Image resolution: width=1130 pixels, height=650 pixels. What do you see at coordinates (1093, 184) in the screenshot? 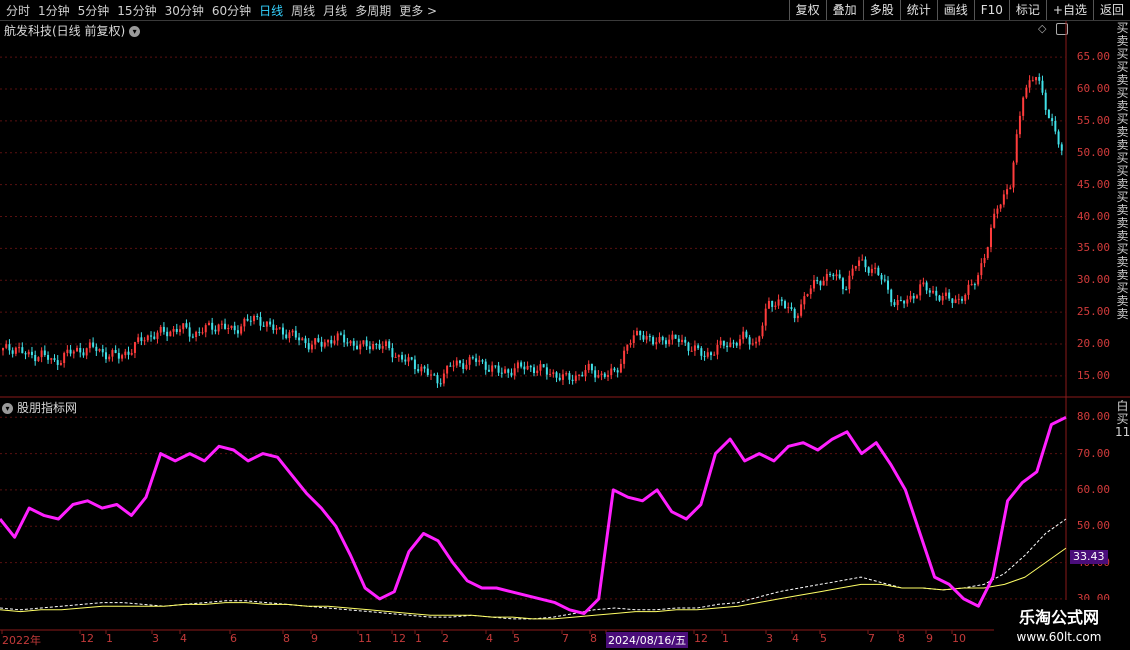
I see `price-tick-label: 45.00` at bounding box center [1093, 184].